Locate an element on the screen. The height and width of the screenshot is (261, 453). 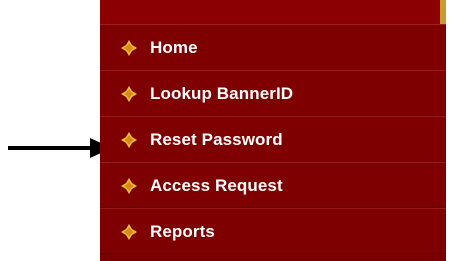
menu-header-accent is located at coordinates (443, 12).